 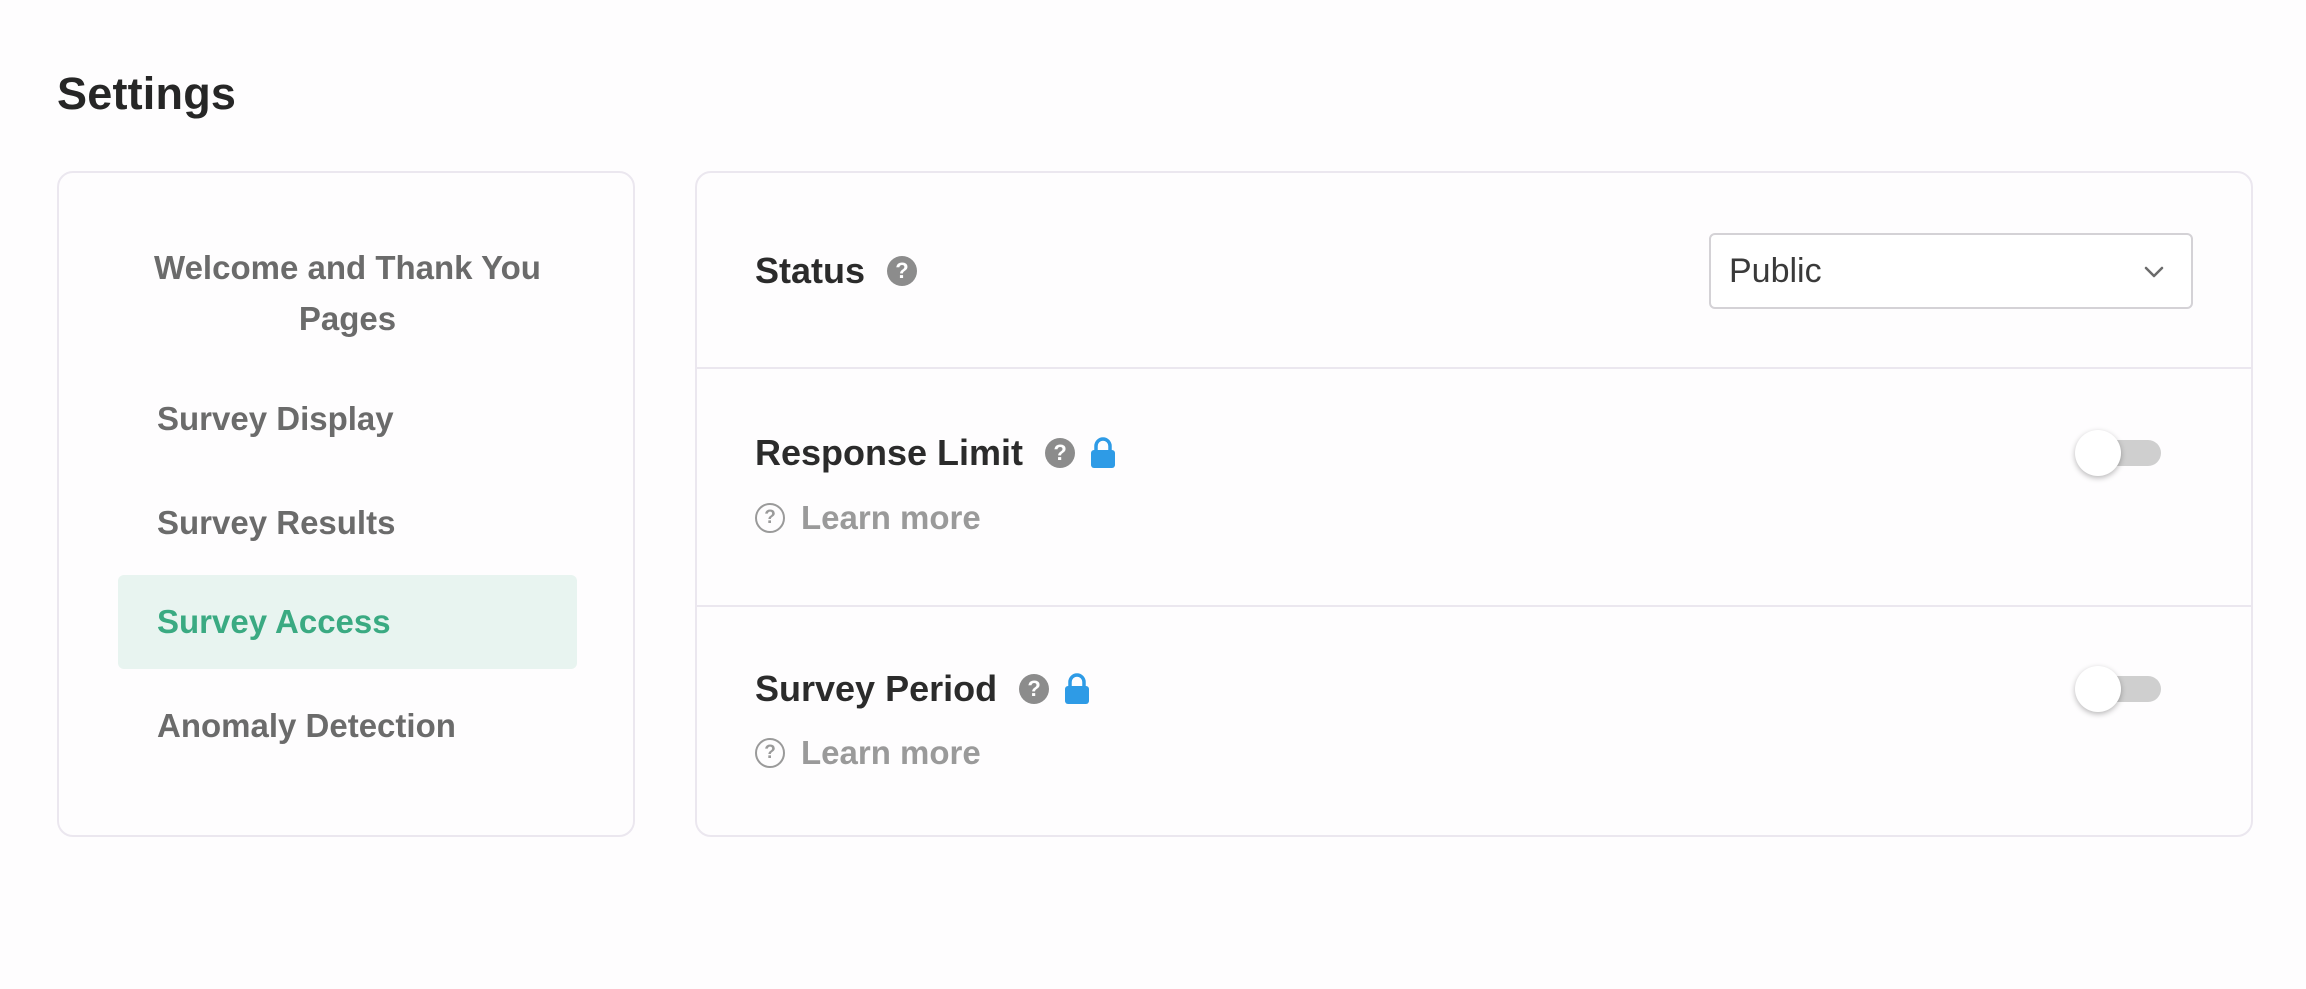 What do you see at coordinates (147, 93) in the screenshot?
I see `page-title: Settings` at bounding box center [147, 93].